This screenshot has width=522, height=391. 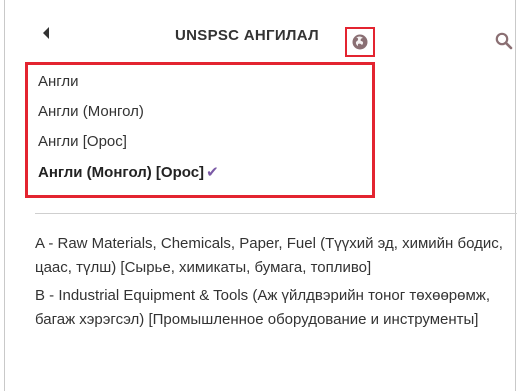 I want to click on language-option-label: Англи [Орос], so click(x=82, y=141).